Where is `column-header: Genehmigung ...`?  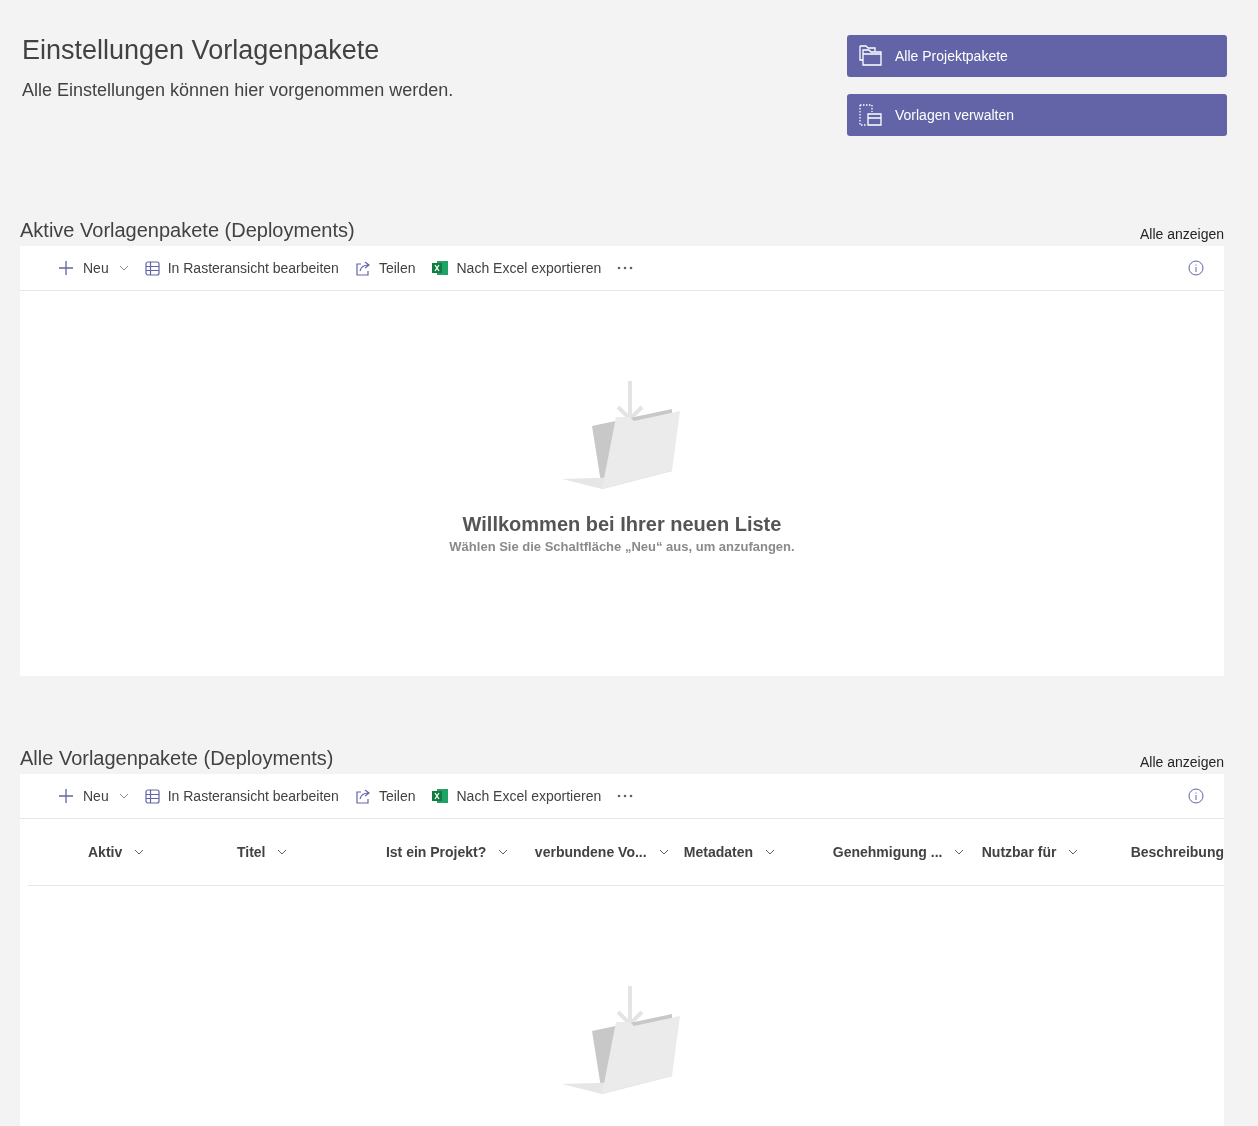
column-header: Genehmigung ... is located at coordinates (907, 852).